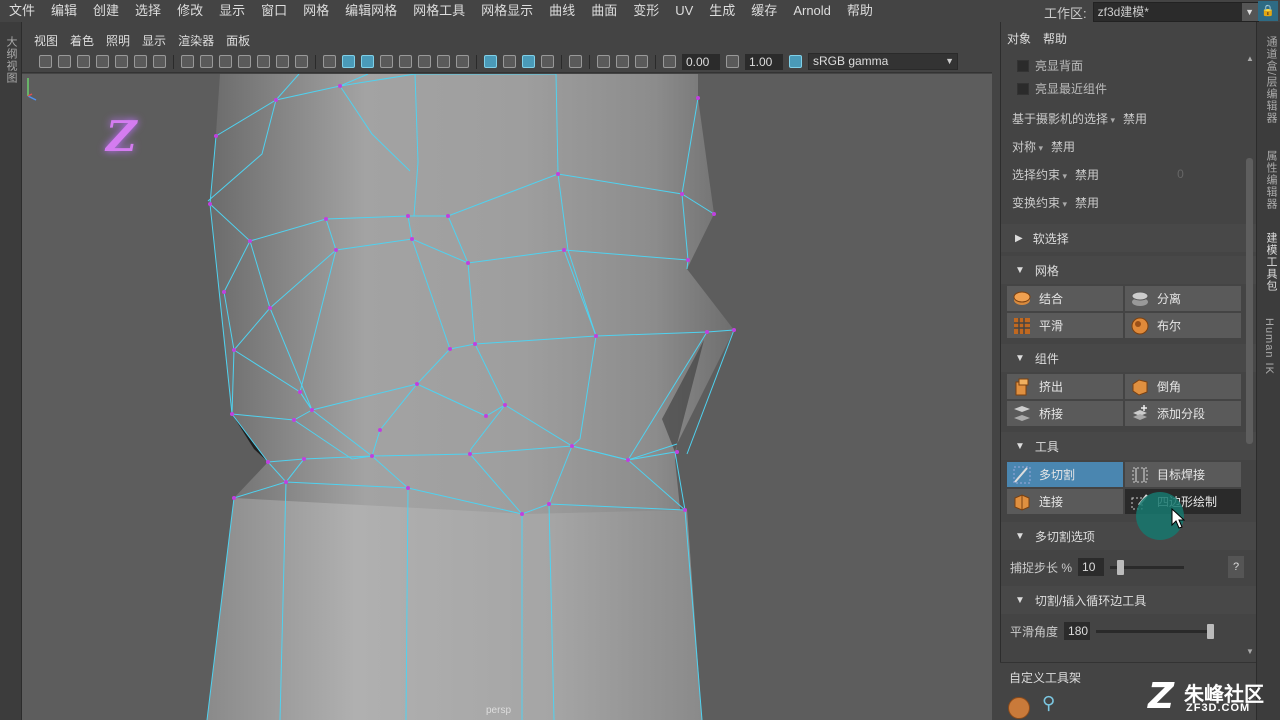 The width and height of the screenshot is (1280, 720). I want to click on menu-mesh-tools: 网格工具, so click(439, 11).